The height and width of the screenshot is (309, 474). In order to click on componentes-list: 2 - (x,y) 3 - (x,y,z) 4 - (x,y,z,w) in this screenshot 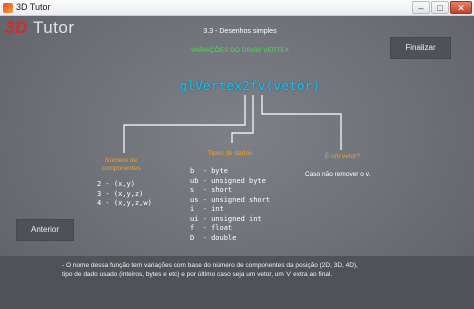, I will do `click(124, 194)`.